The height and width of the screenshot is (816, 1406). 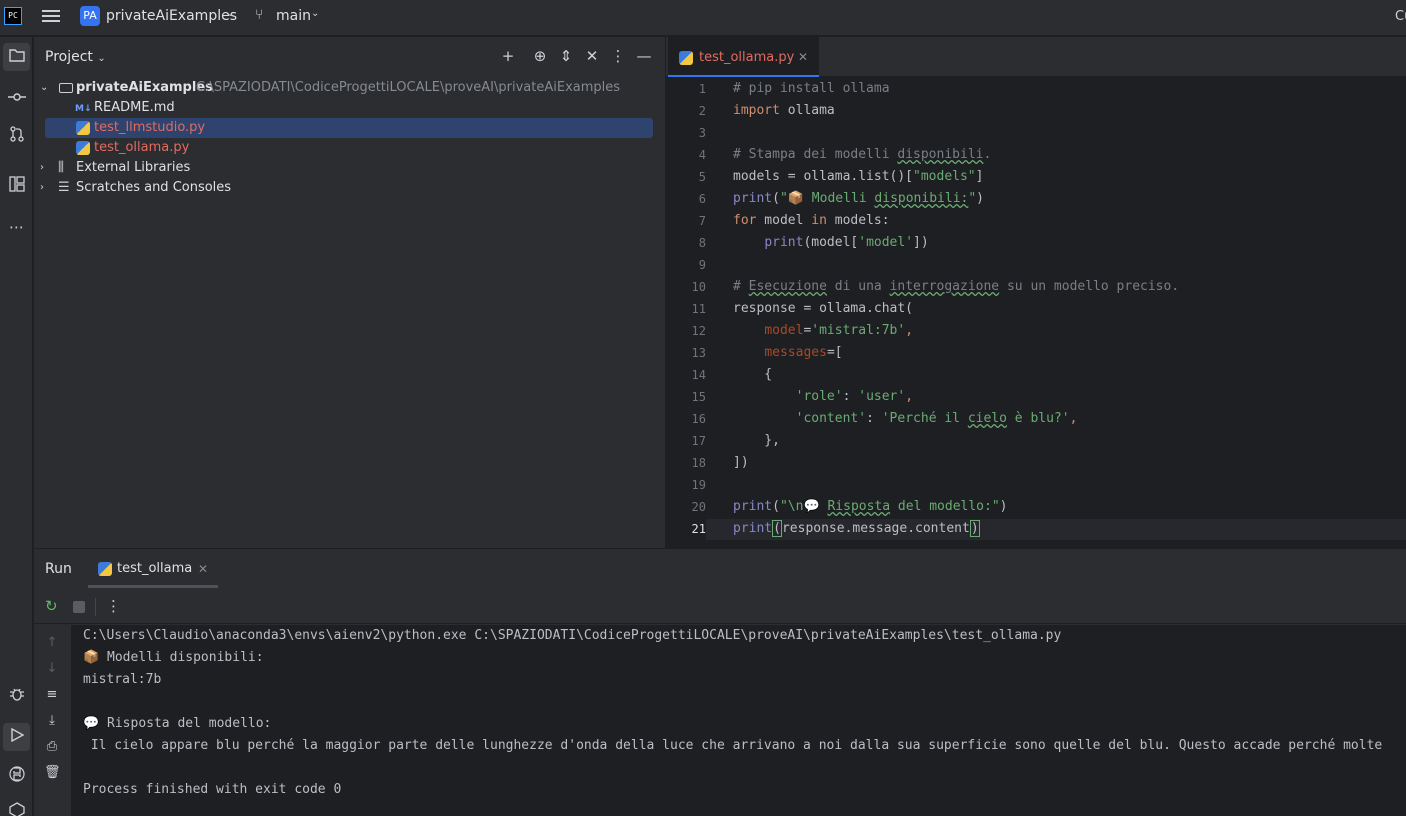 I want to click on project-panel-title: Project ⌄, so click(x=75, y=57).